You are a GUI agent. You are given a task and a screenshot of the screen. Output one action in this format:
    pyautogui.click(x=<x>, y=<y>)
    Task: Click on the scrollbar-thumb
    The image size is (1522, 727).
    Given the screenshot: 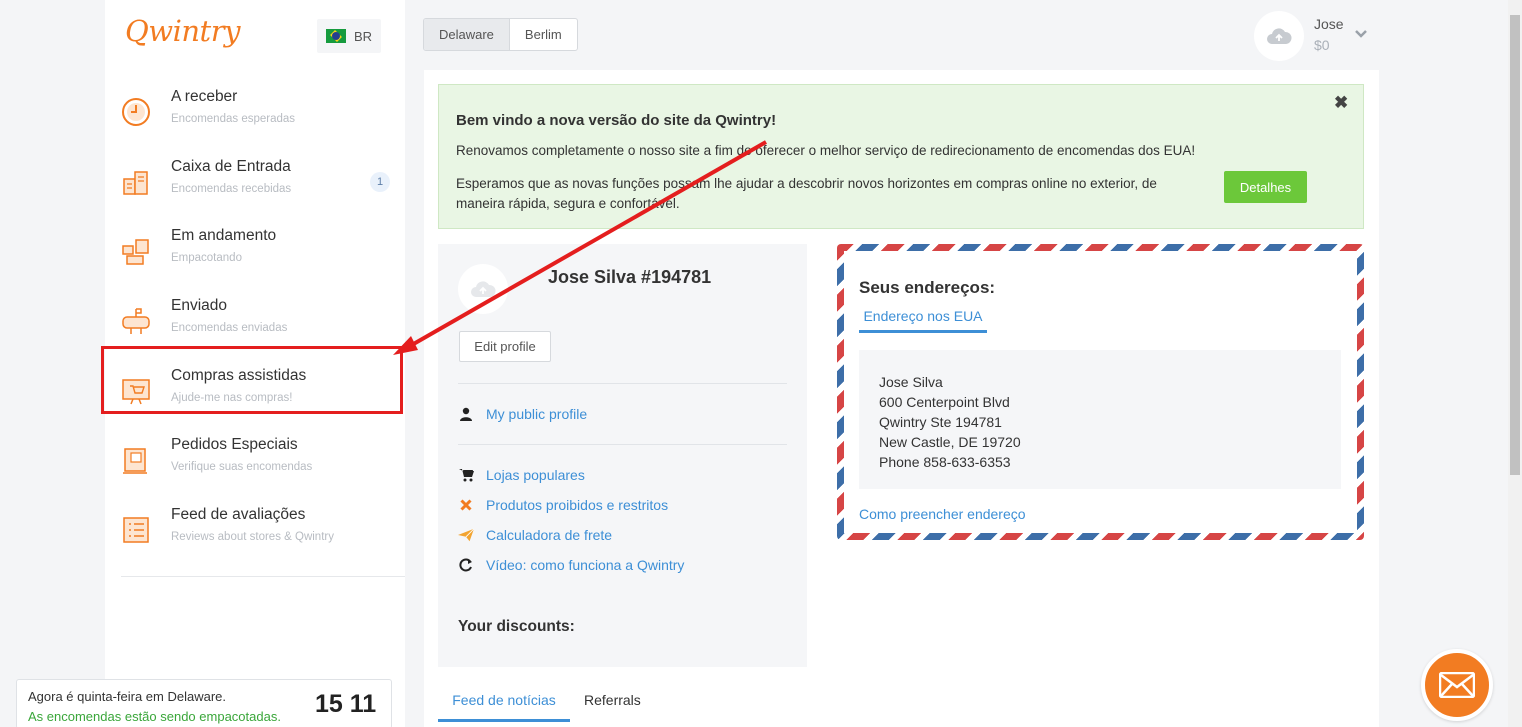 What is the action you would take?
    pyautogui.click(x=1515, y=245)
    